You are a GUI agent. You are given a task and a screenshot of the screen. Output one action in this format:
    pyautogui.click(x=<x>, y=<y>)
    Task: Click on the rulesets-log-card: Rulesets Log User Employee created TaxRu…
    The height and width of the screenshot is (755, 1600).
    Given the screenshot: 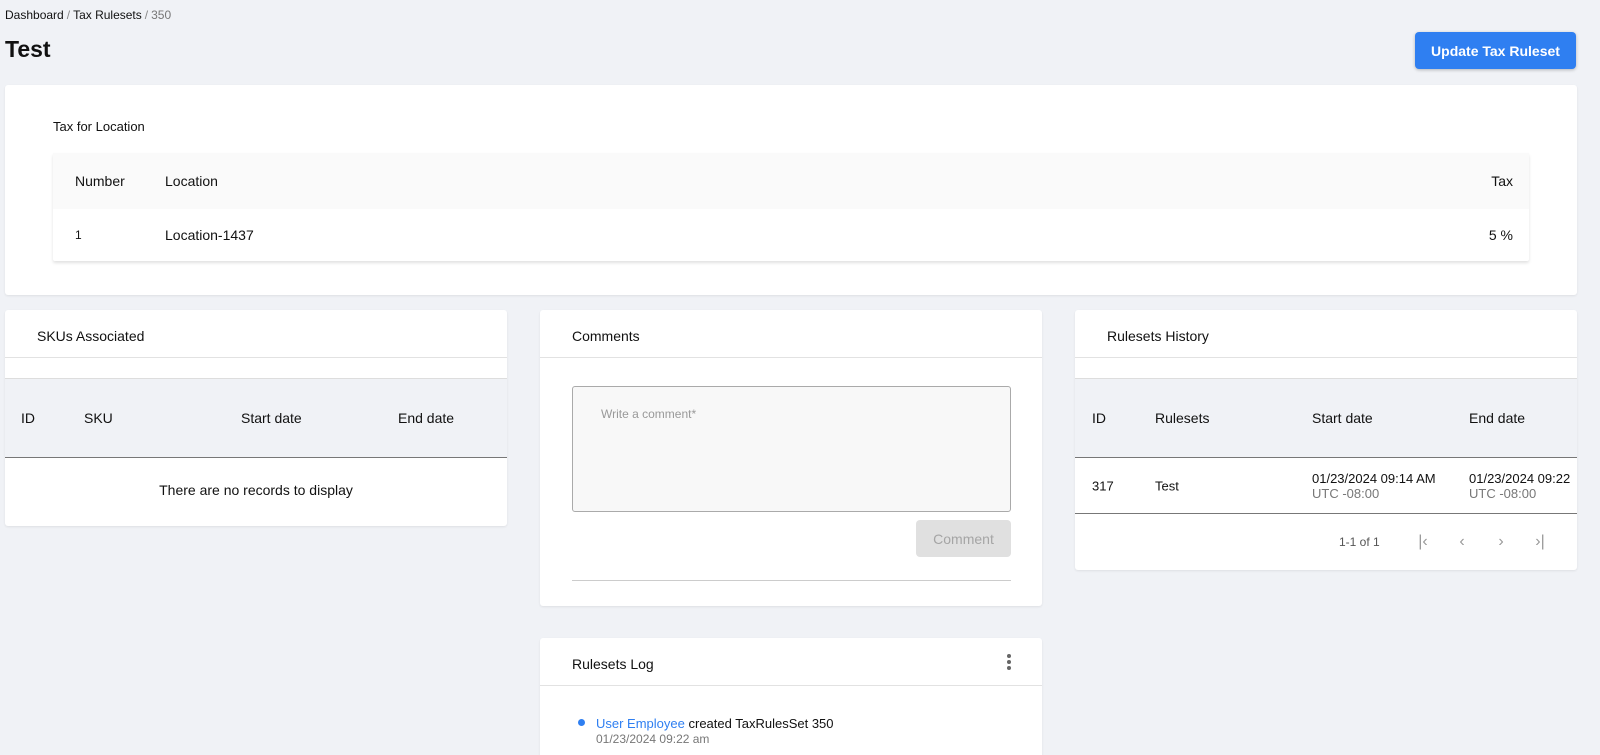 What is the action you would take?
    pyautogui.click(x=791, y=696)
    